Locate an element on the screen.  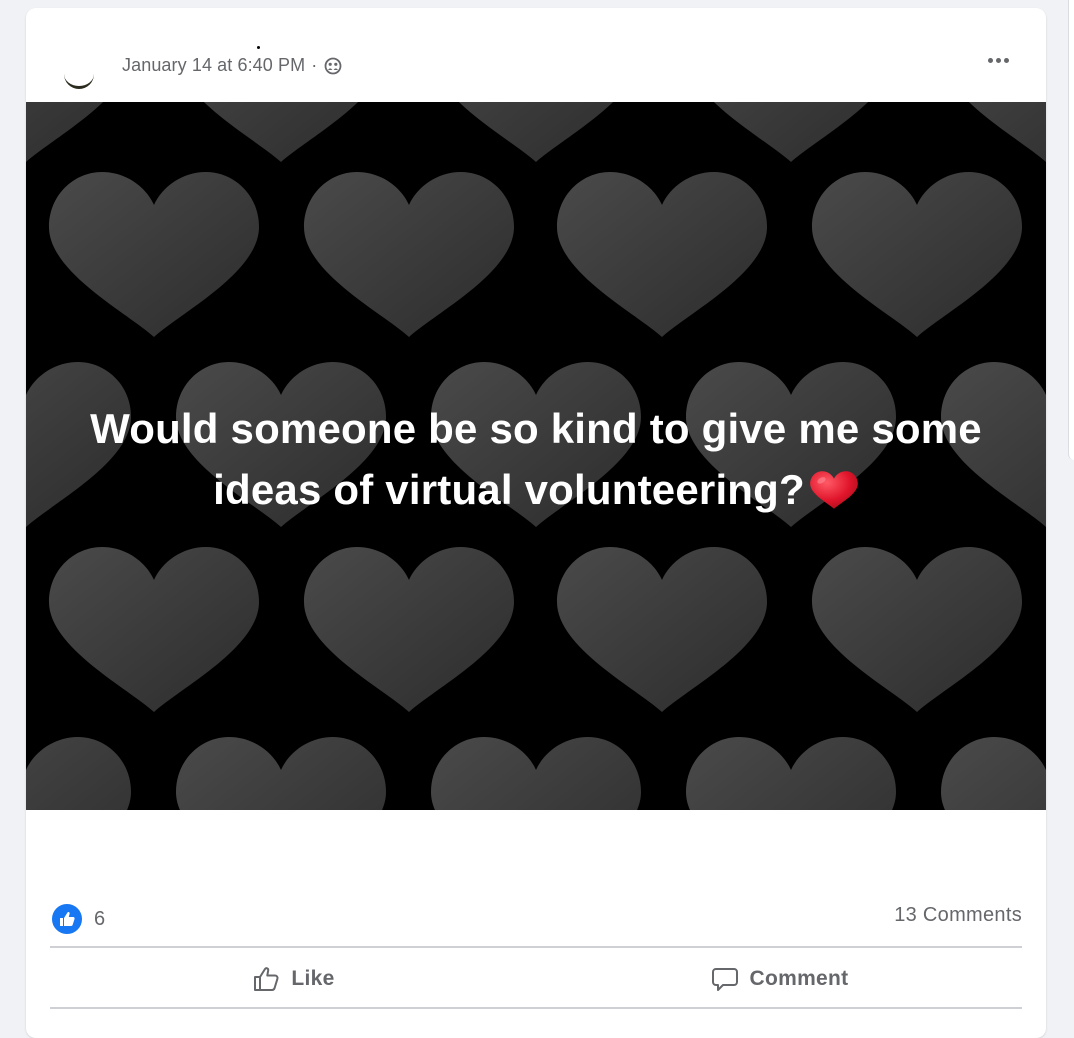
reactions-summary: 6 is located at coordinates (77, 919).